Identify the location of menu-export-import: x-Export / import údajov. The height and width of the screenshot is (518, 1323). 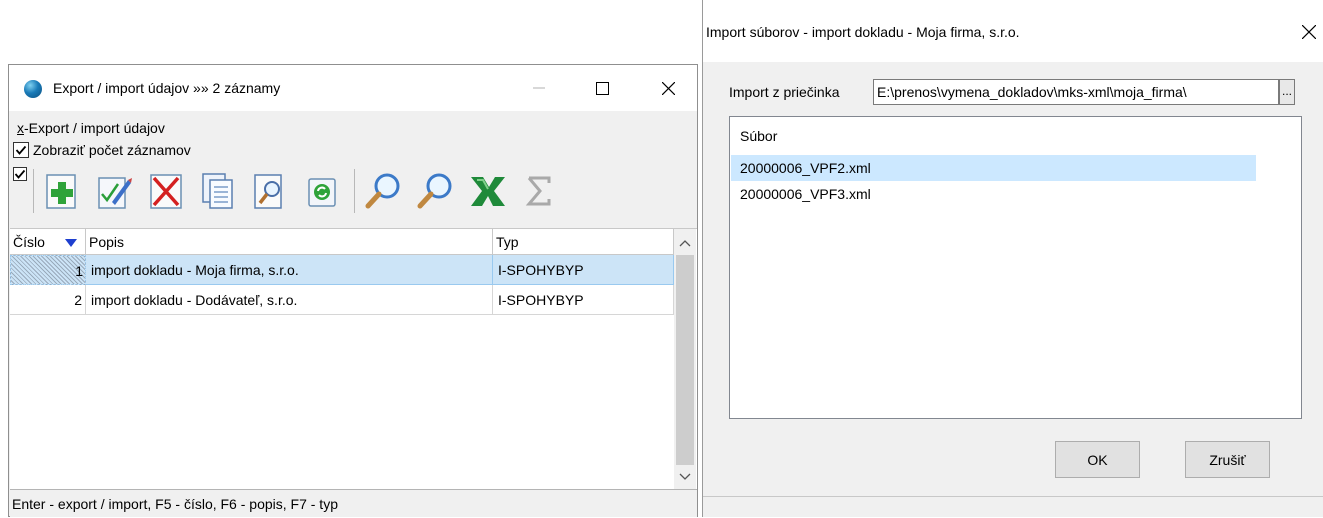
(91, 128).